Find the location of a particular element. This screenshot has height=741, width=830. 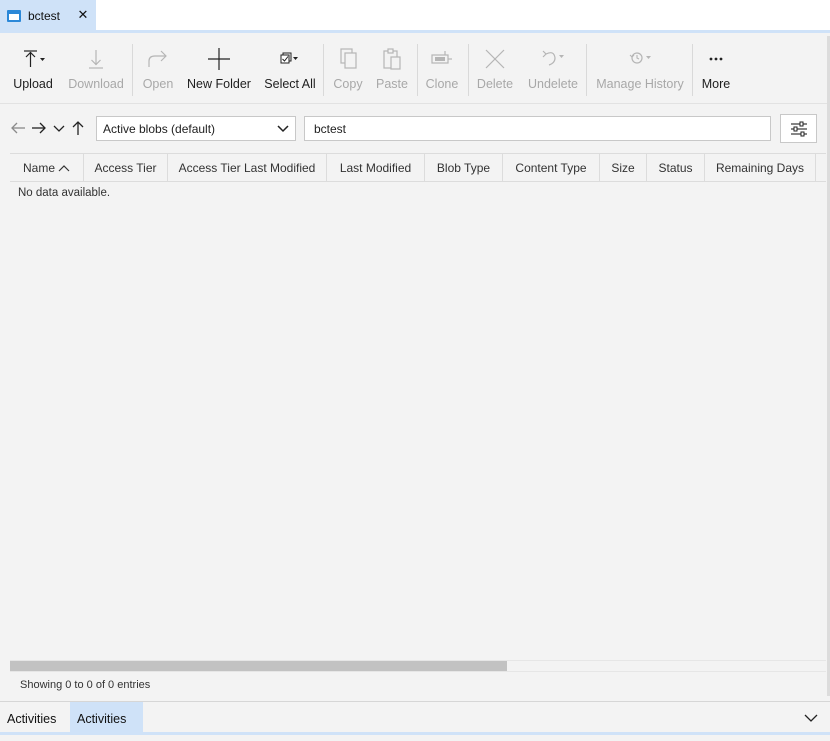

column-header-label: Access Tier Last Modified is located at coordinates (247, 167).